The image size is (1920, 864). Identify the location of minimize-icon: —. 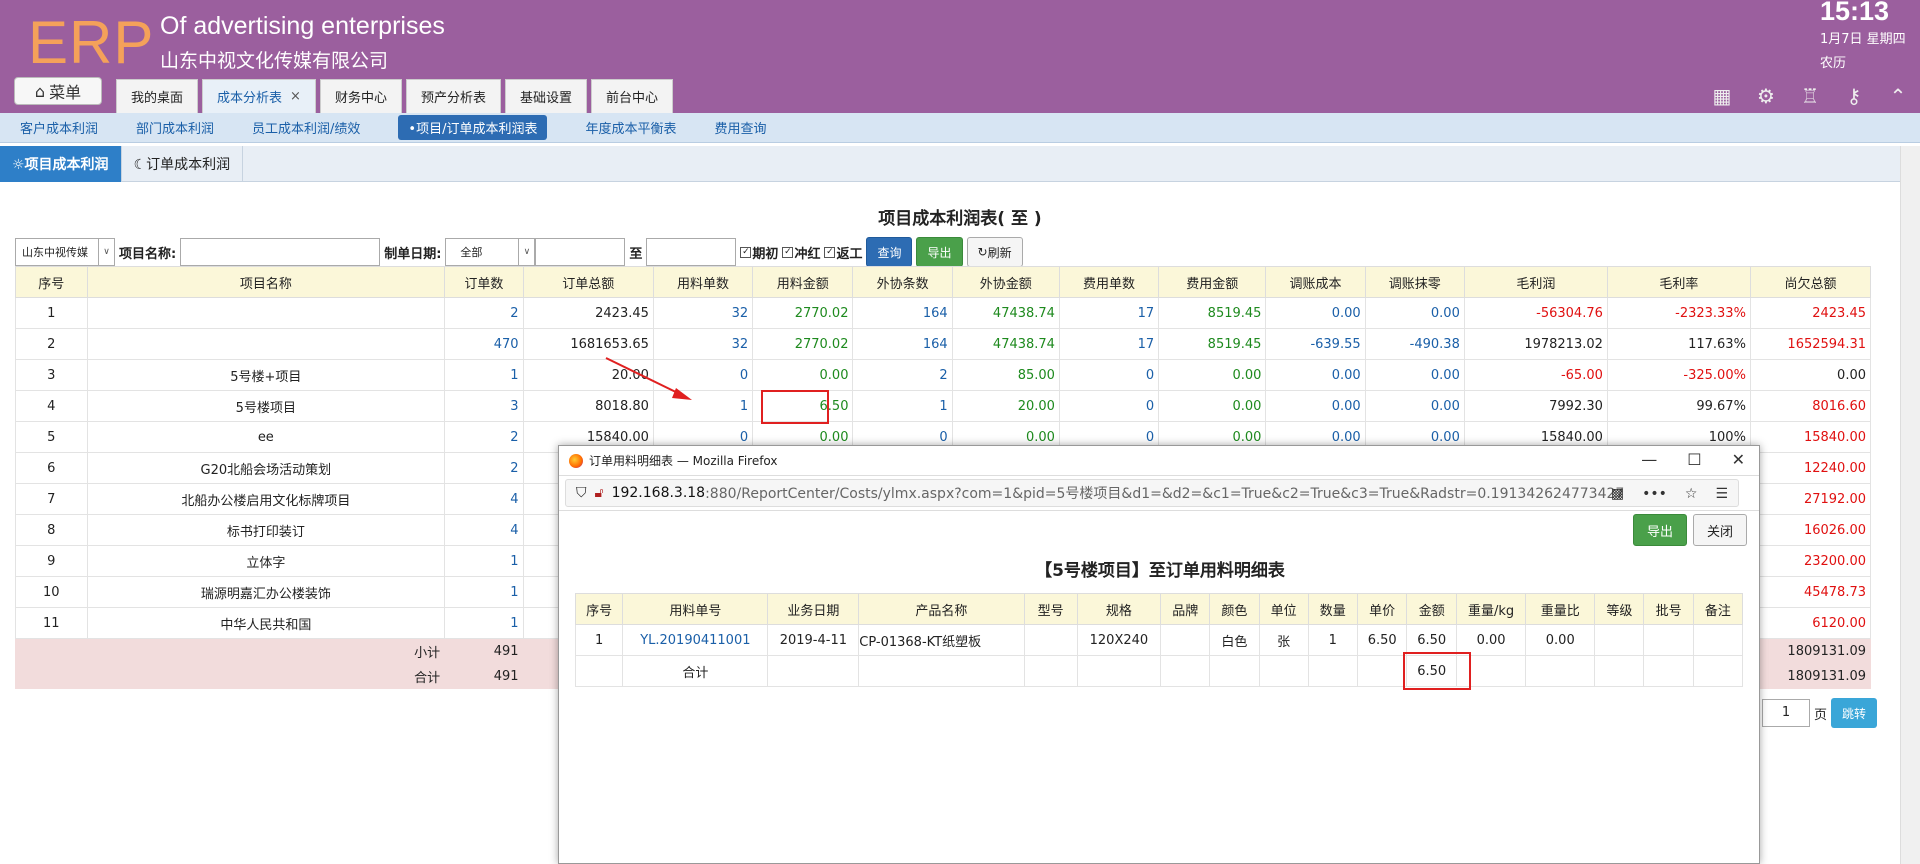
(1649, 459).